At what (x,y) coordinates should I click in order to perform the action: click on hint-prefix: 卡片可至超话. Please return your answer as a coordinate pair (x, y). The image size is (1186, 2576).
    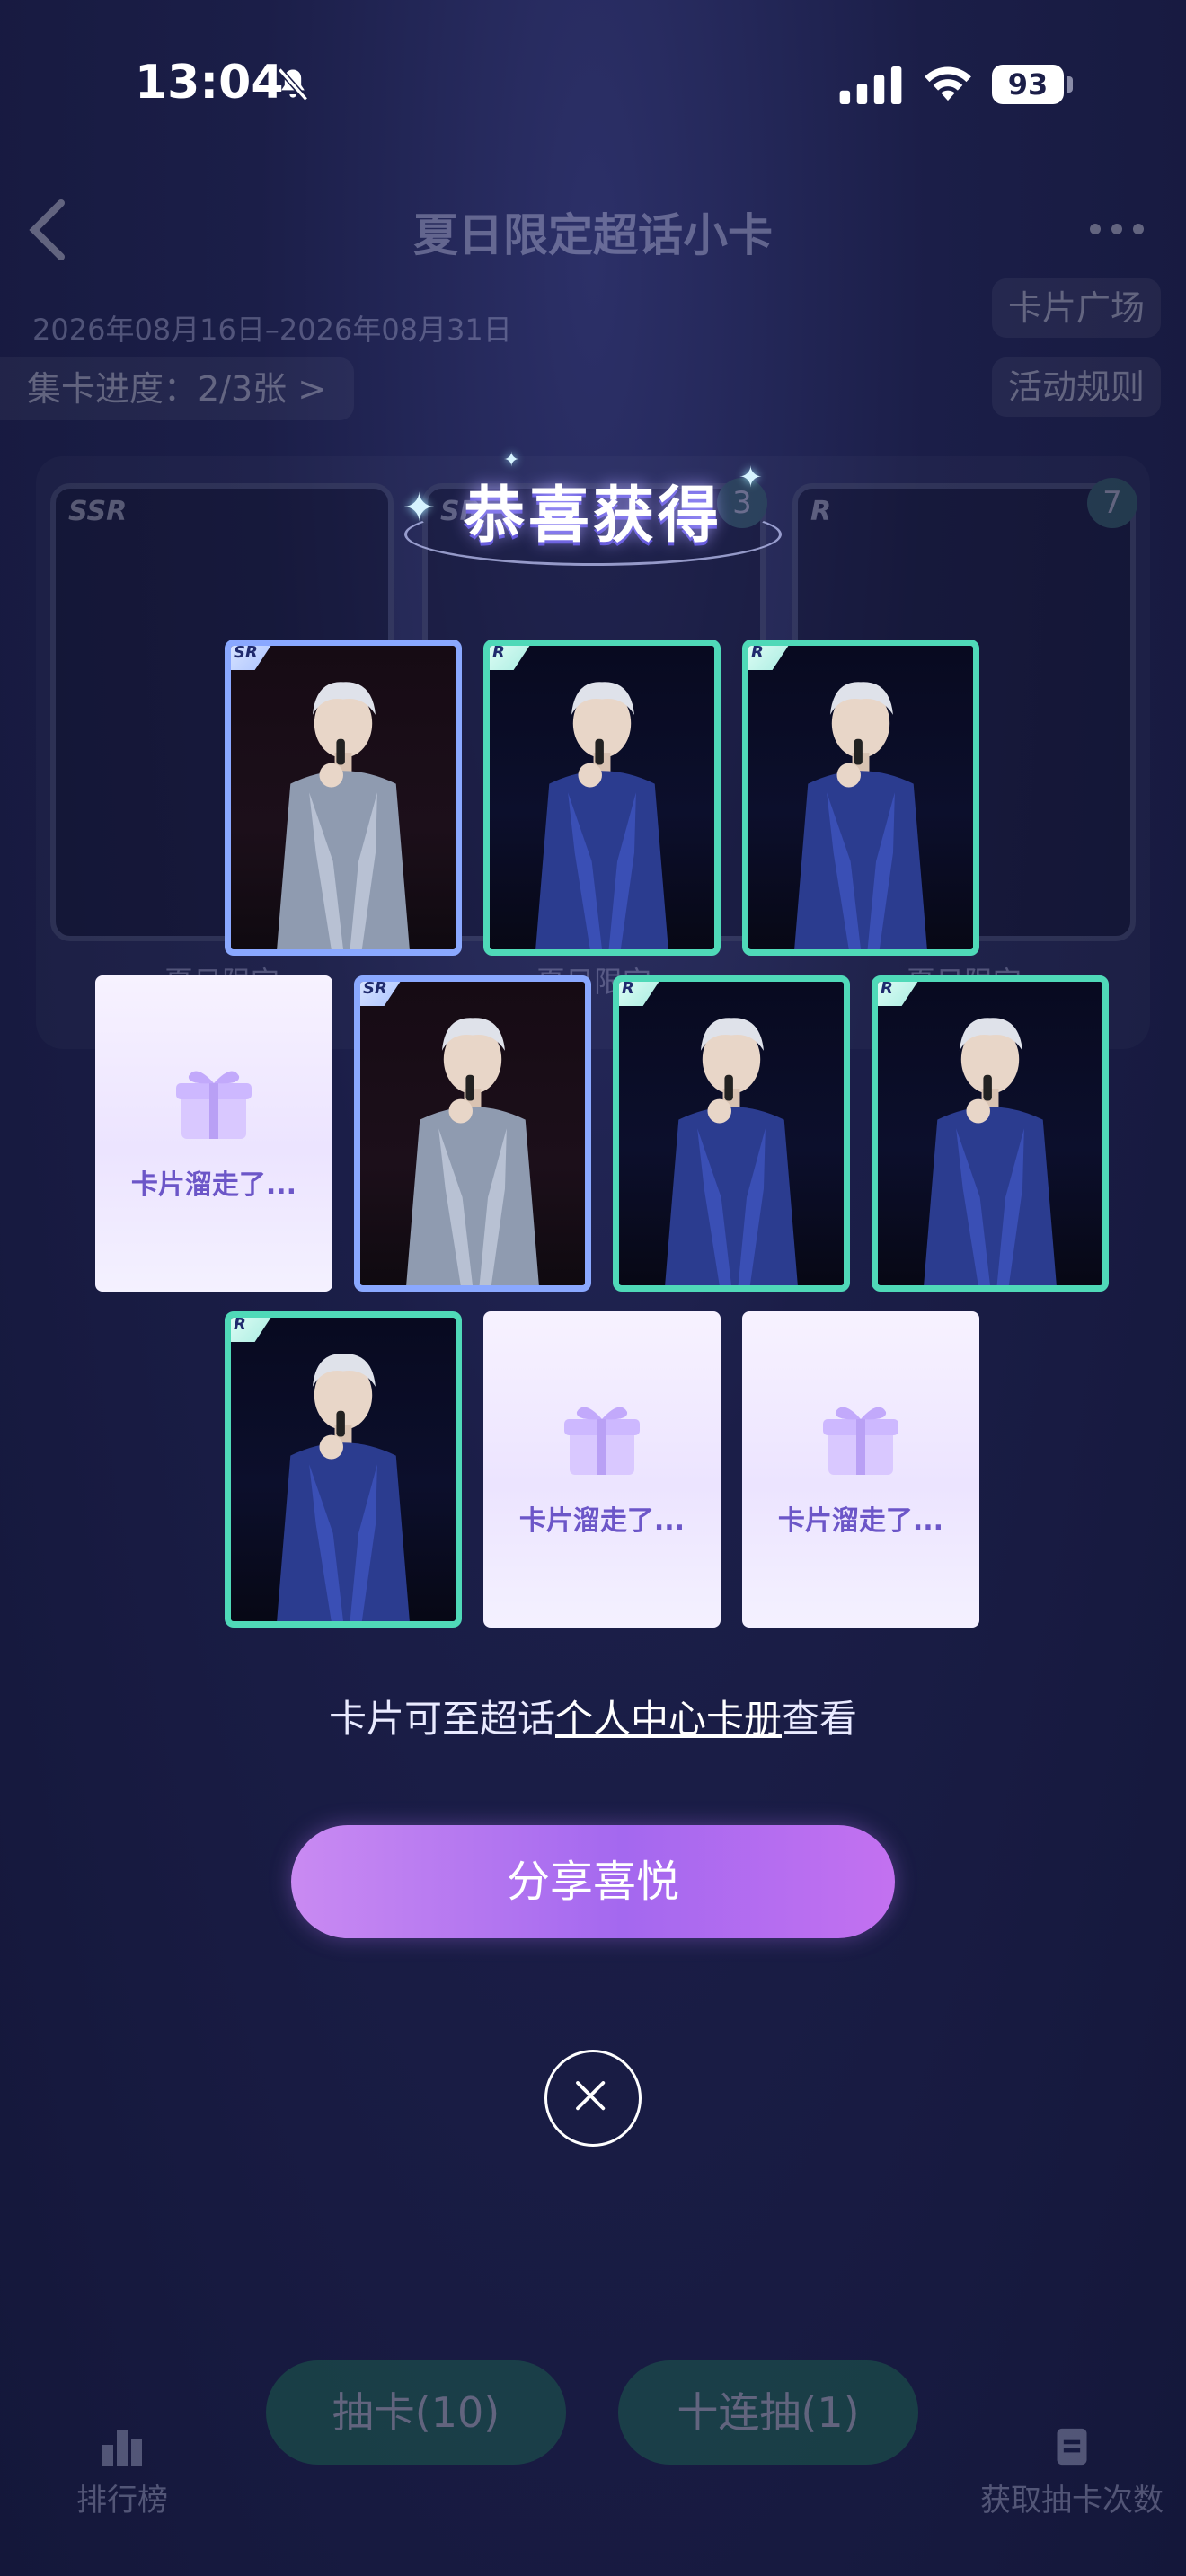
    Looking at the image, I should click on (441, 1719).